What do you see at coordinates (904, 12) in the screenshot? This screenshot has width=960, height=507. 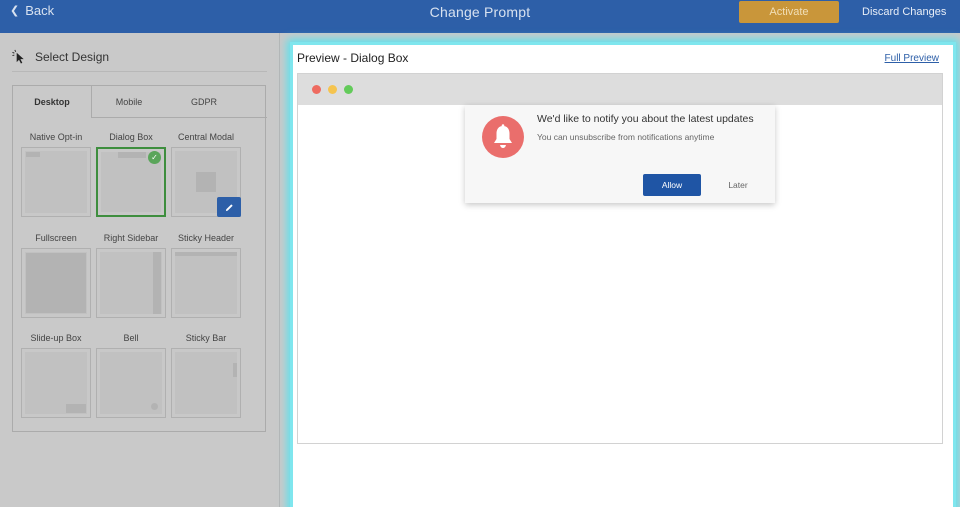 I see `discard-changes-button: Discard Changes` at bounding box center [904, 12].